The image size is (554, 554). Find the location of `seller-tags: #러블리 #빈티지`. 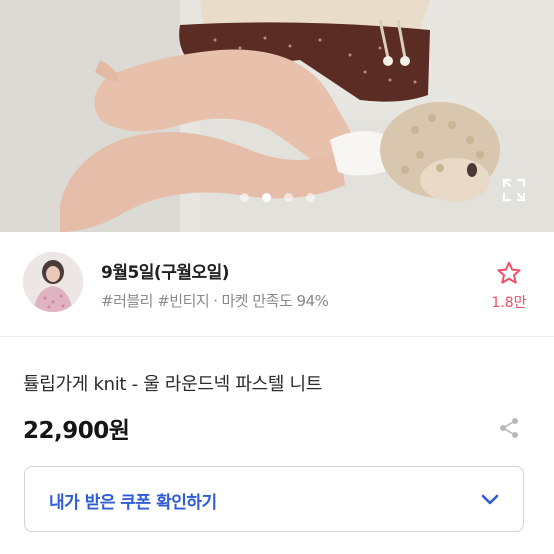

seller-tags: #러블리 #빈티지 is located at coordinates (155, 301).